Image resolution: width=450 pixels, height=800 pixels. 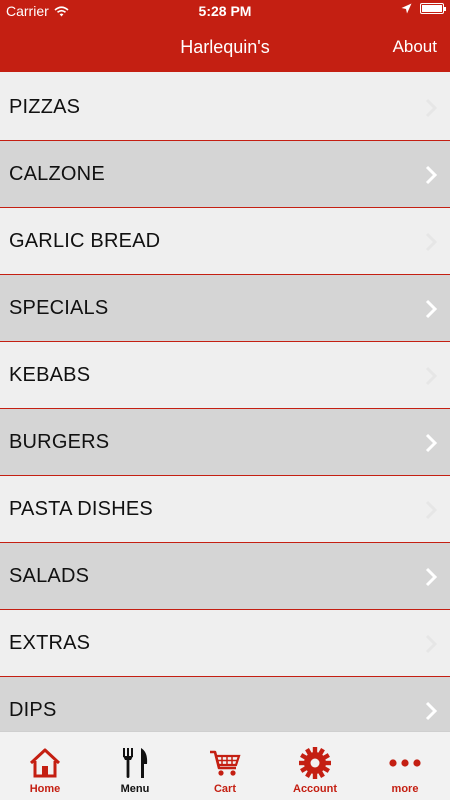 I want to click on page-title: Harlequin's, so click(x=225, y=47).